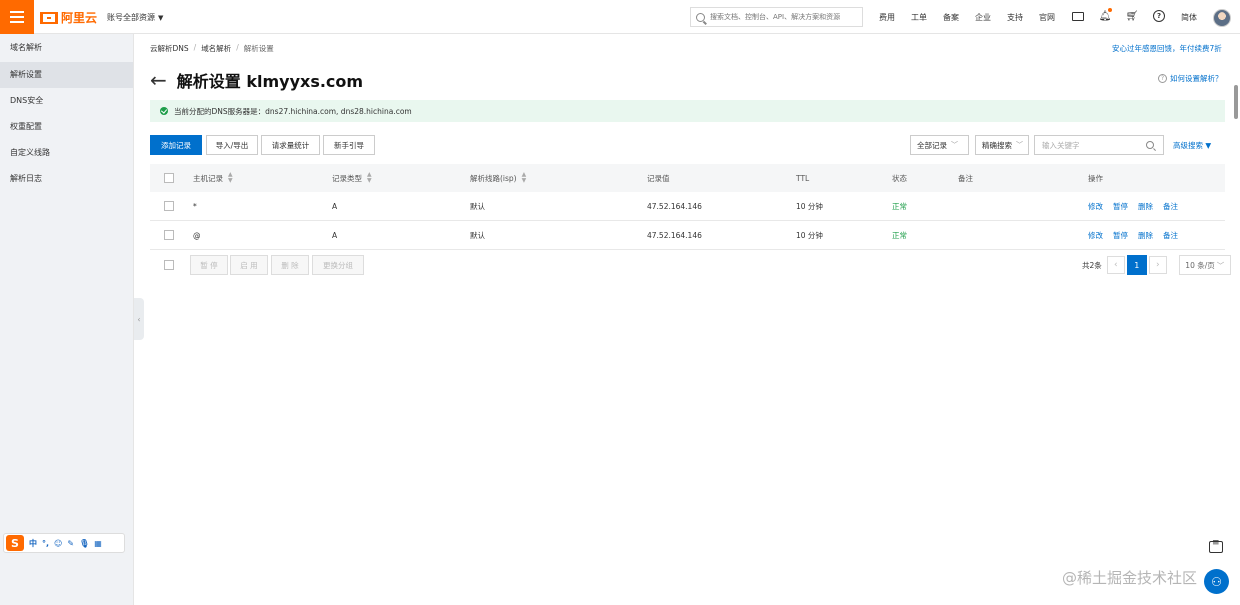 This screenshot has height=605, width=1240. I want to click on sidebar-collapse-handle: ‹, so click(139, 319).